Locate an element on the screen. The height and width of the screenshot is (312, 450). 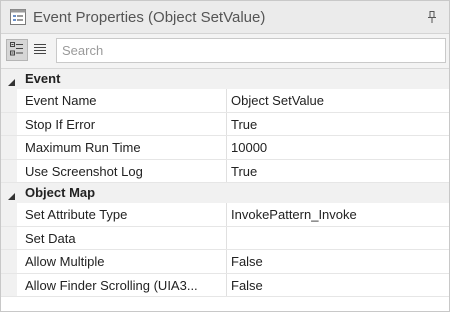
property-row: Stop If Error True is located at coordinates (225, 124).